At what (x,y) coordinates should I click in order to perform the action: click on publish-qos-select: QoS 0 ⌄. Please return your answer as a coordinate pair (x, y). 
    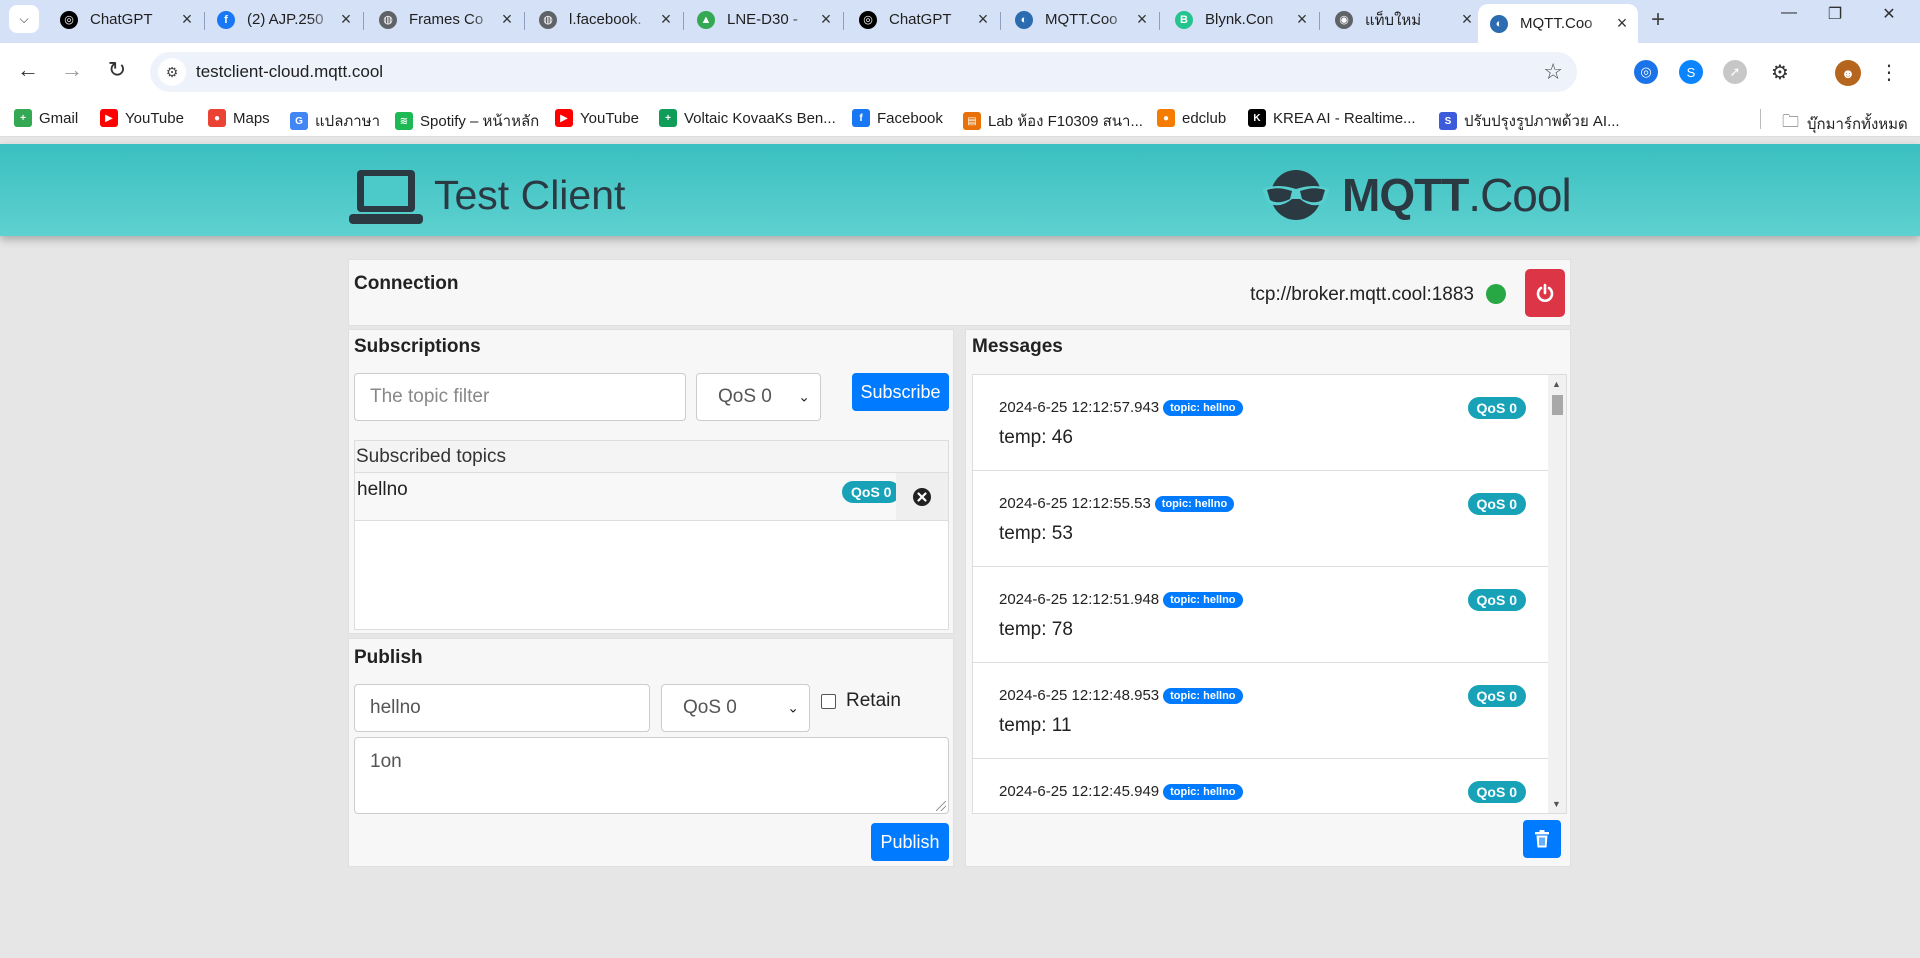
    Looking at the image, I should click on (735, 708).